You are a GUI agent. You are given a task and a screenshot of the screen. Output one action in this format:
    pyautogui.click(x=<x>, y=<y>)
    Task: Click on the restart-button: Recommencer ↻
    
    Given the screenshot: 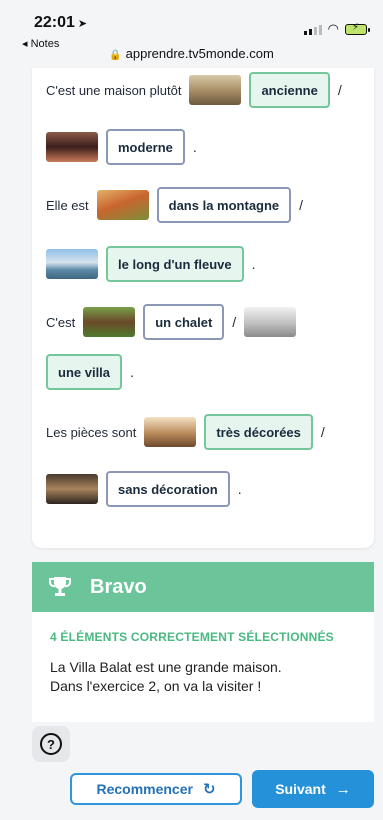 What is the action you would take?
    pyautogui.click(x=156, y=789)
    